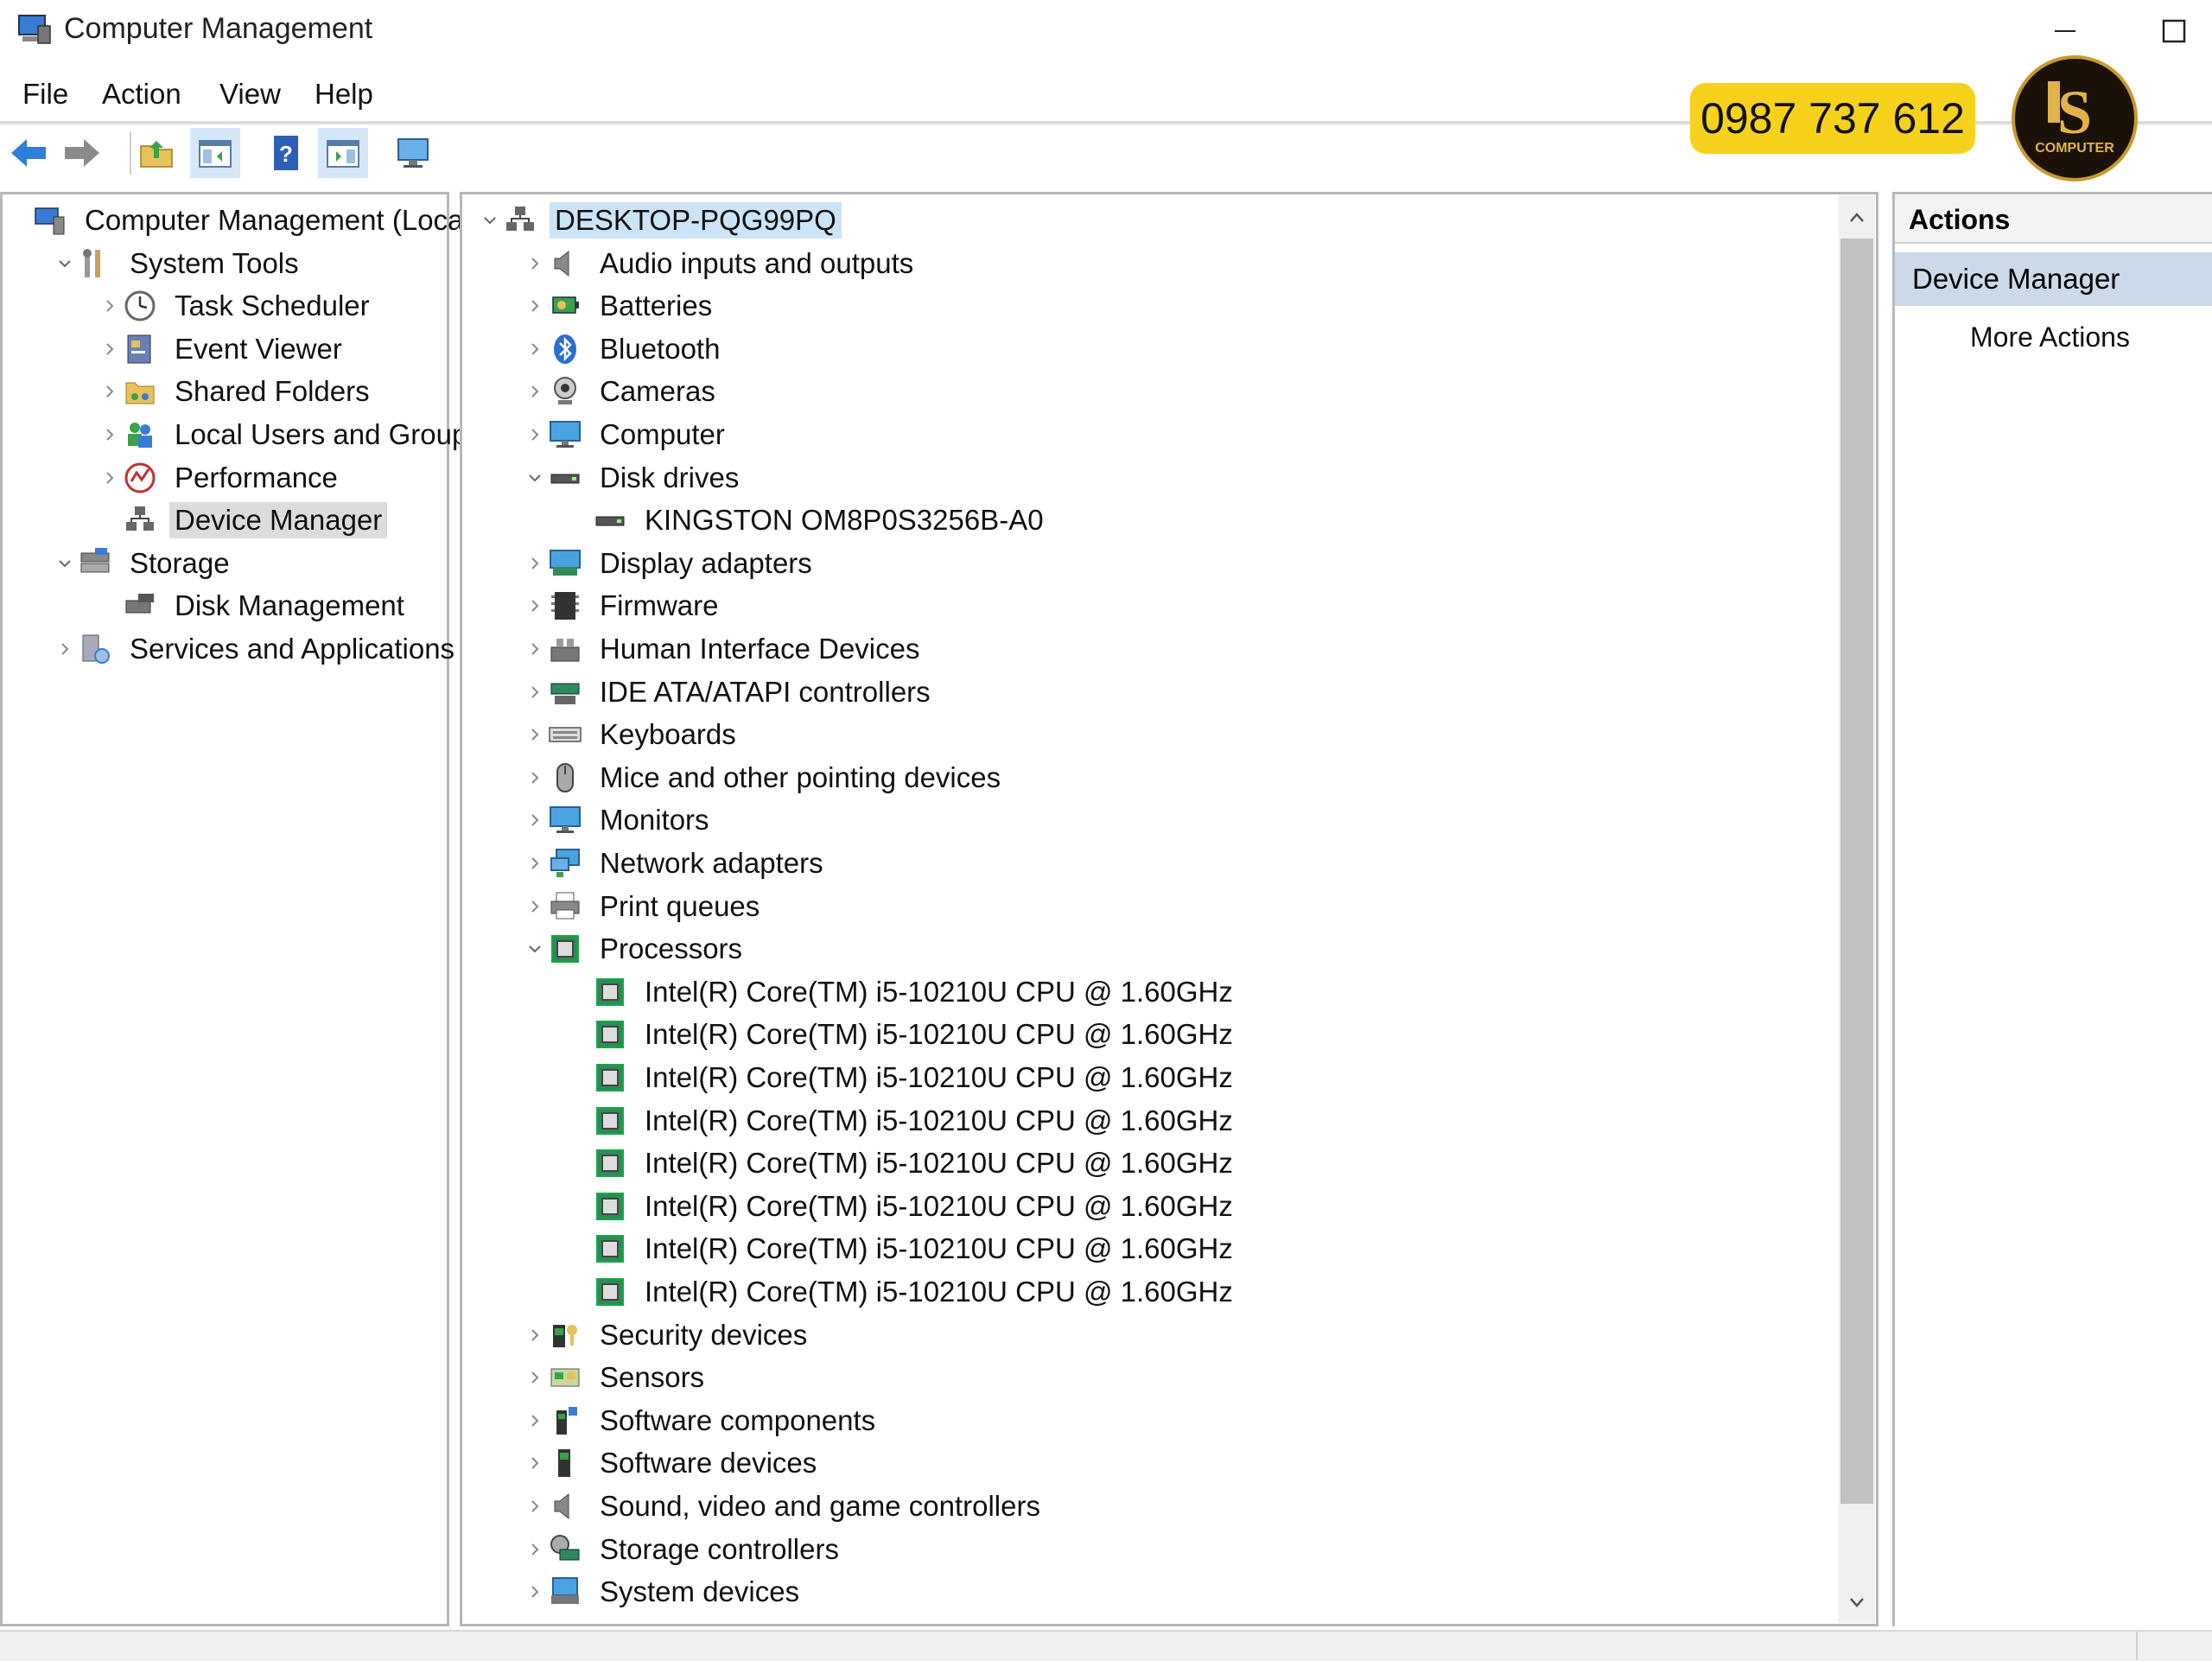 The image size is (2212, 1661). I want to click on console-tree-item: Disk Management, so click(253, 606).